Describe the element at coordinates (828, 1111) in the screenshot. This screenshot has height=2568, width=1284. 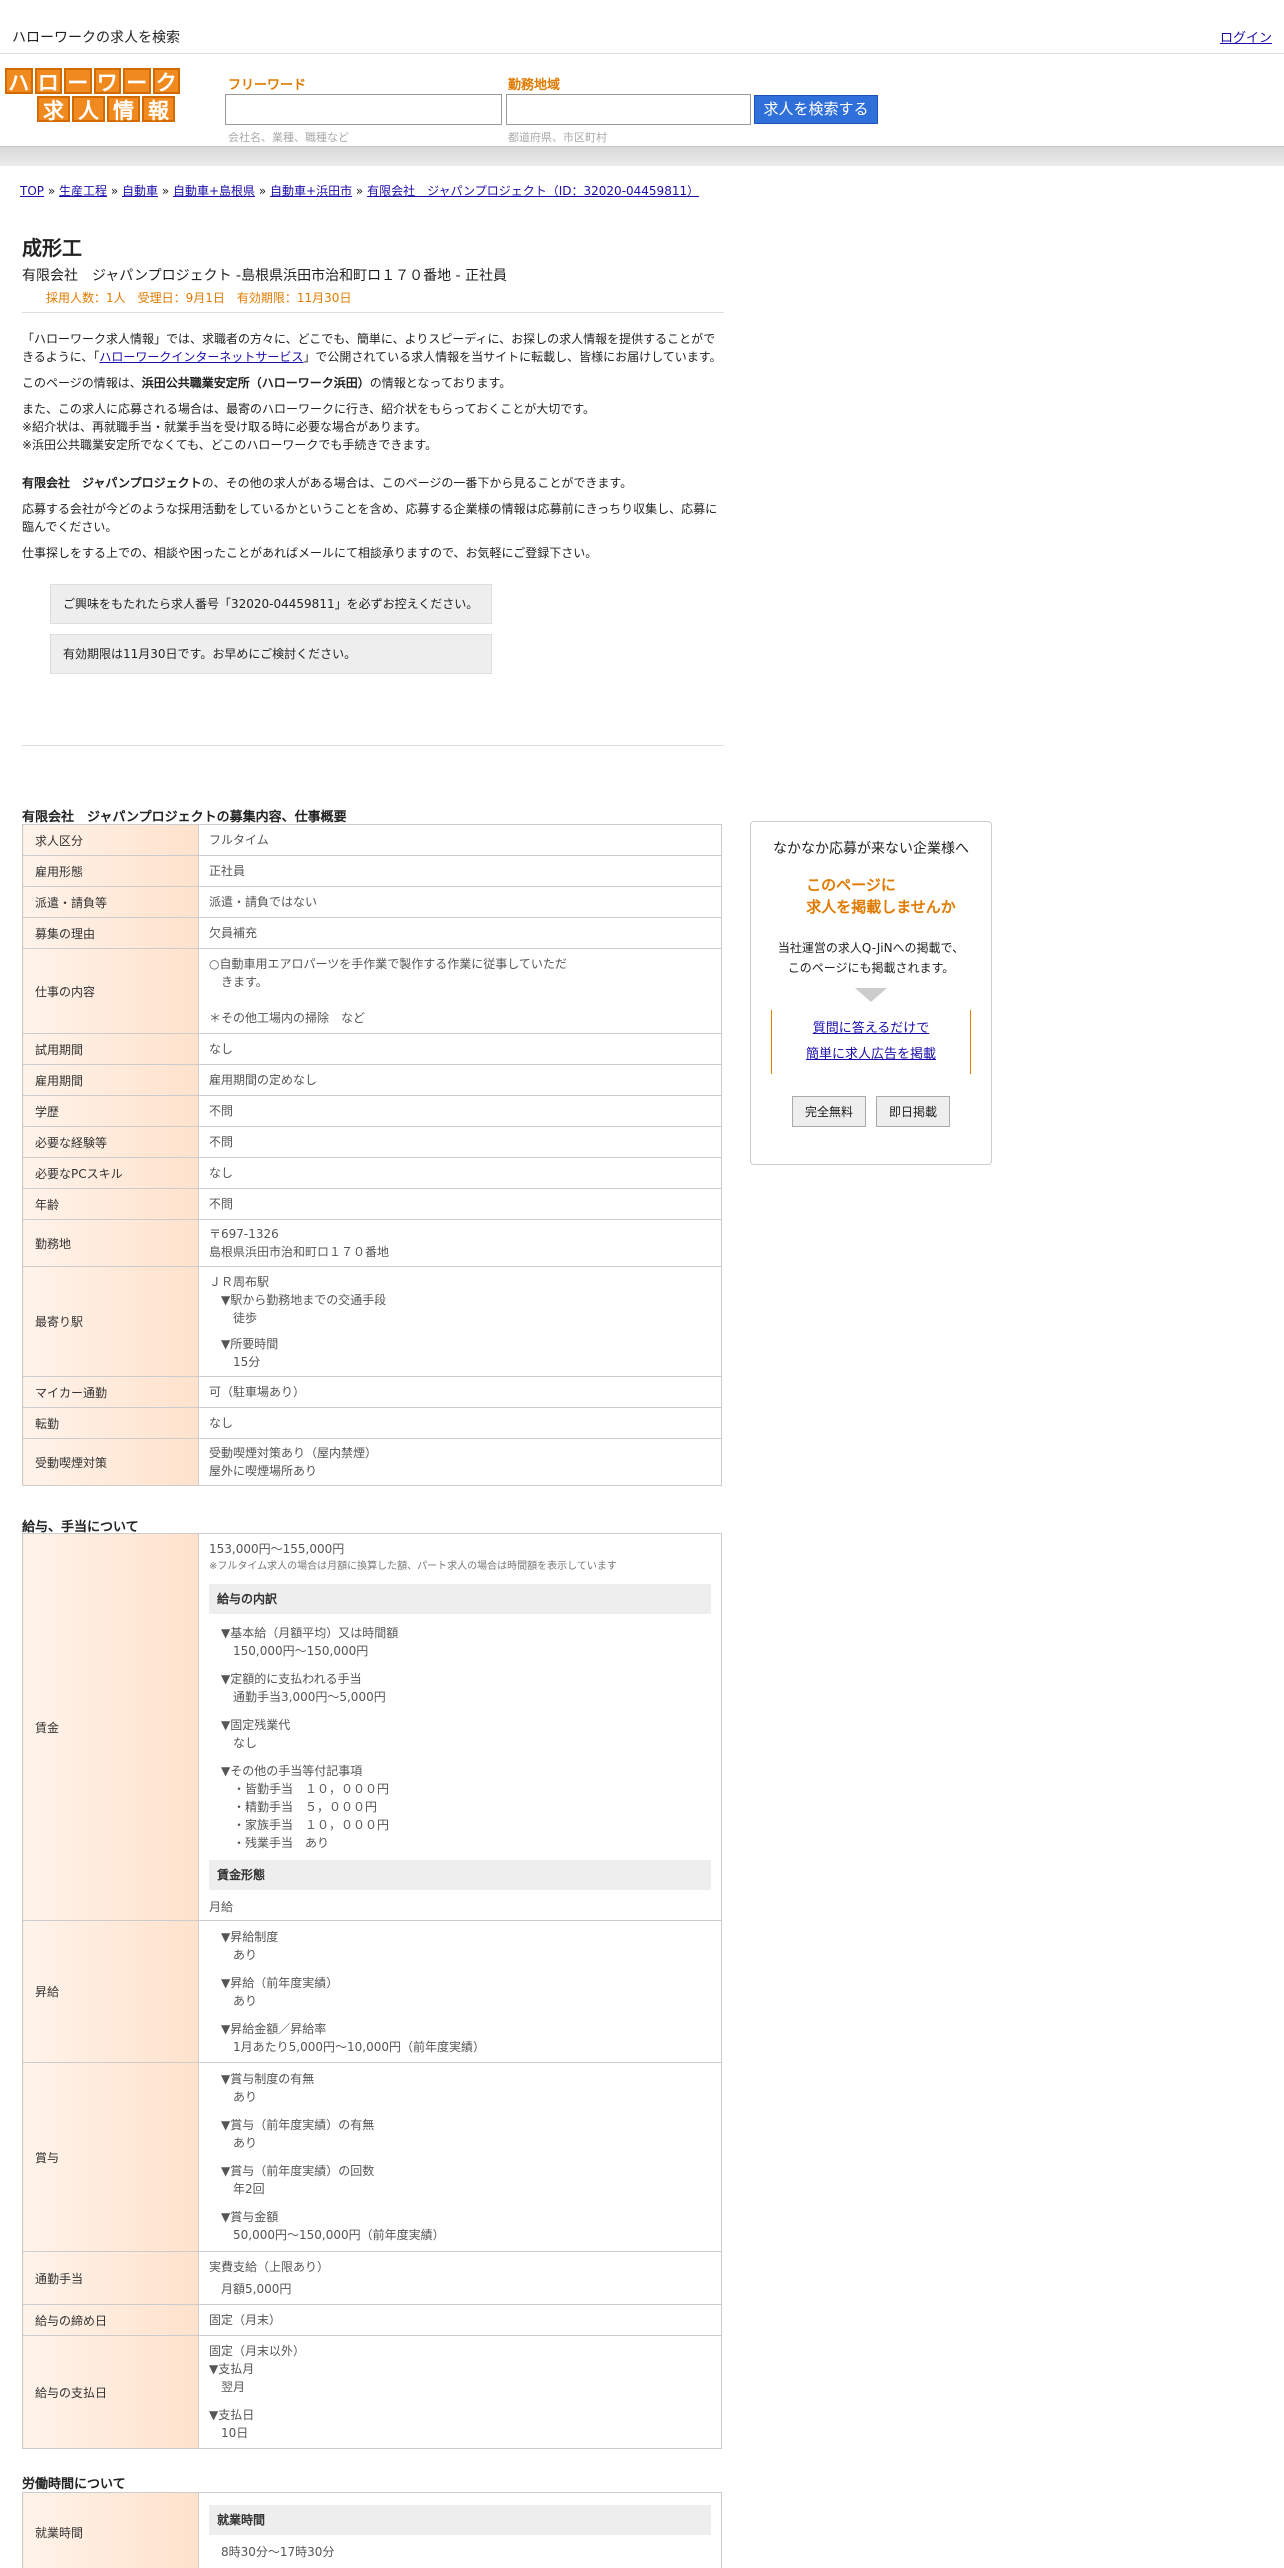
I see `free-button: 完全無料` at that location.